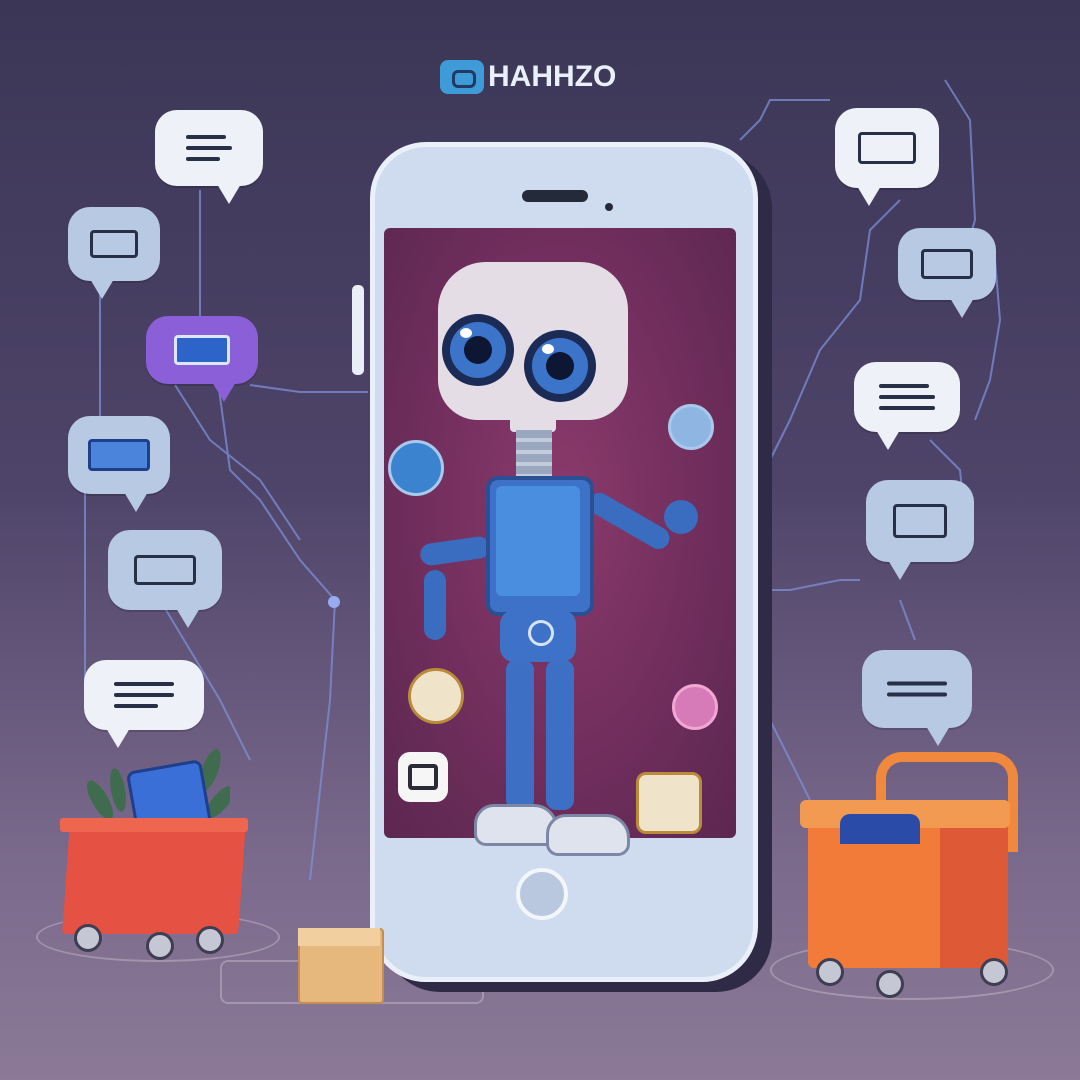  Describe the element at coordinates (552, 76) in the screenshot. I see `brand-name: HAHHZO` at that location.